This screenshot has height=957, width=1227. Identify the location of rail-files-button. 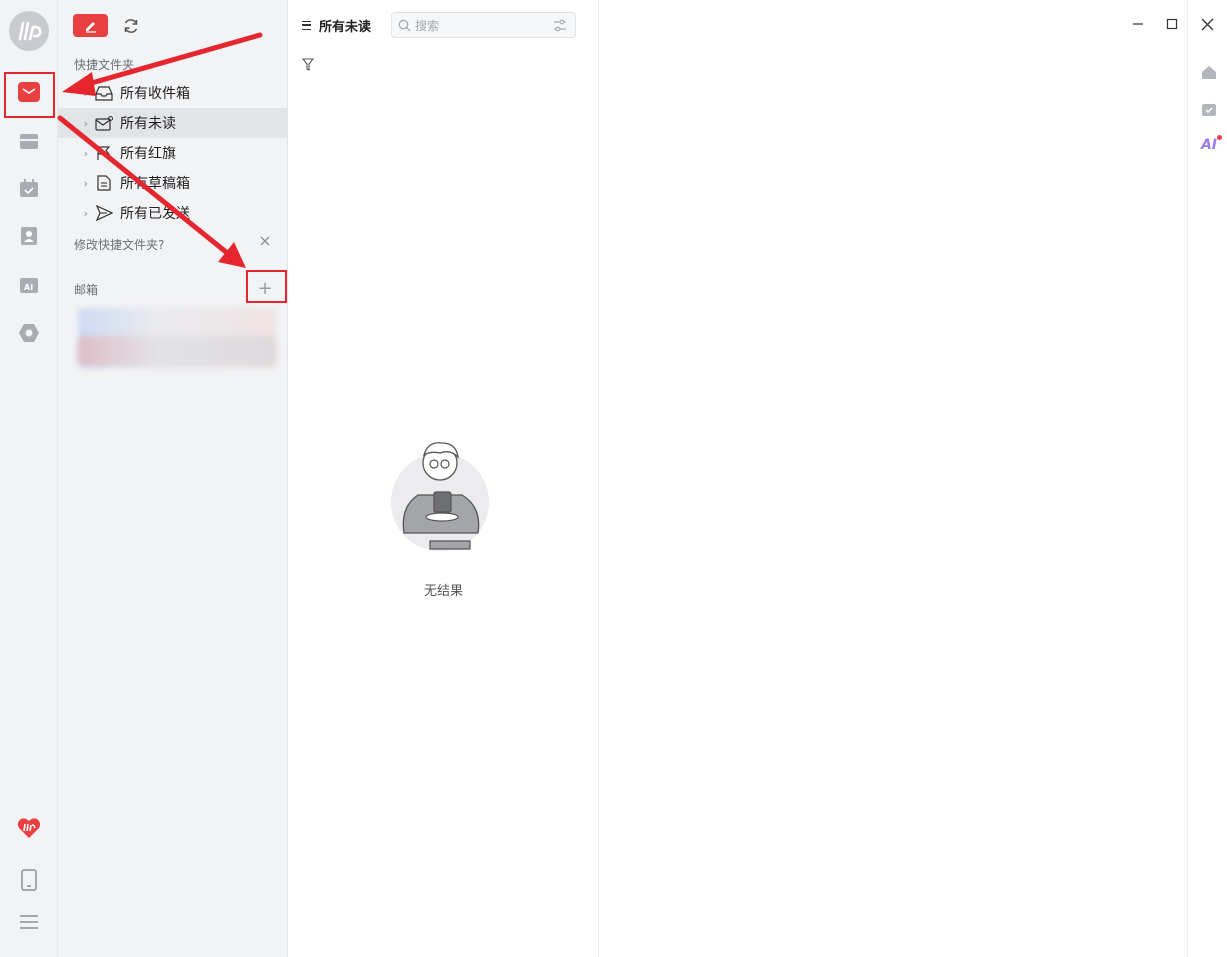
(29, 141).